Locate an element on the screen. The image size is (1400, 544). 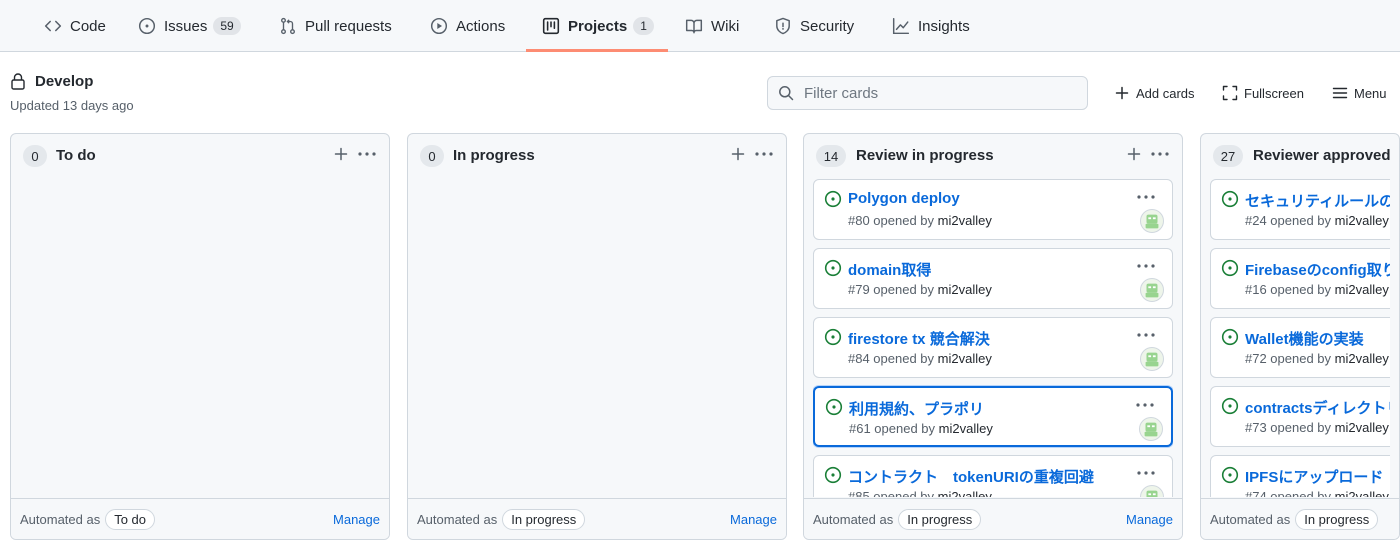
plus-icon is located at coordinates (1122, 93).